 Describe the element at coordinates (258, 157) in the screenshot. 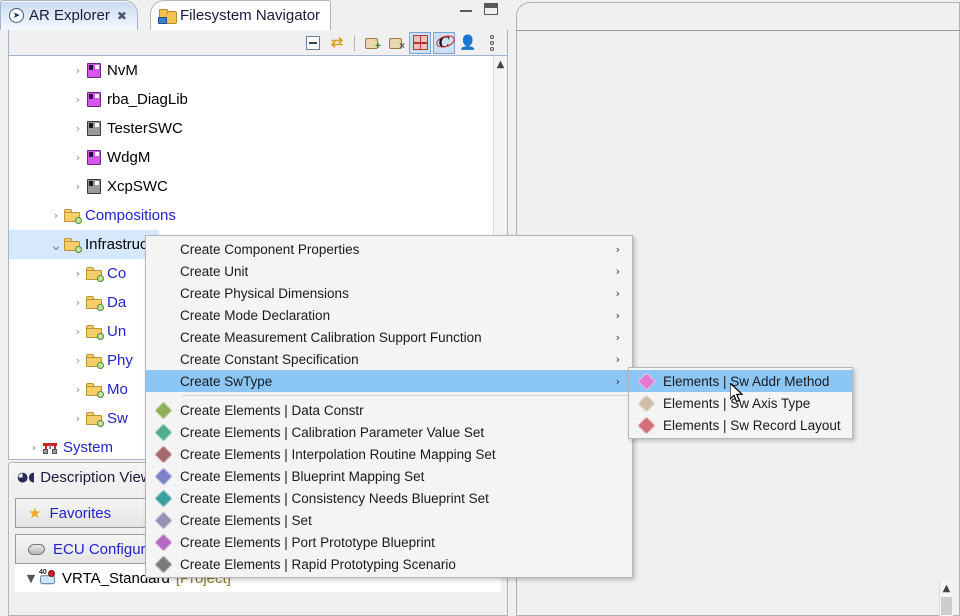

I see `tree-item-wdgm: › WdgM` at that location.